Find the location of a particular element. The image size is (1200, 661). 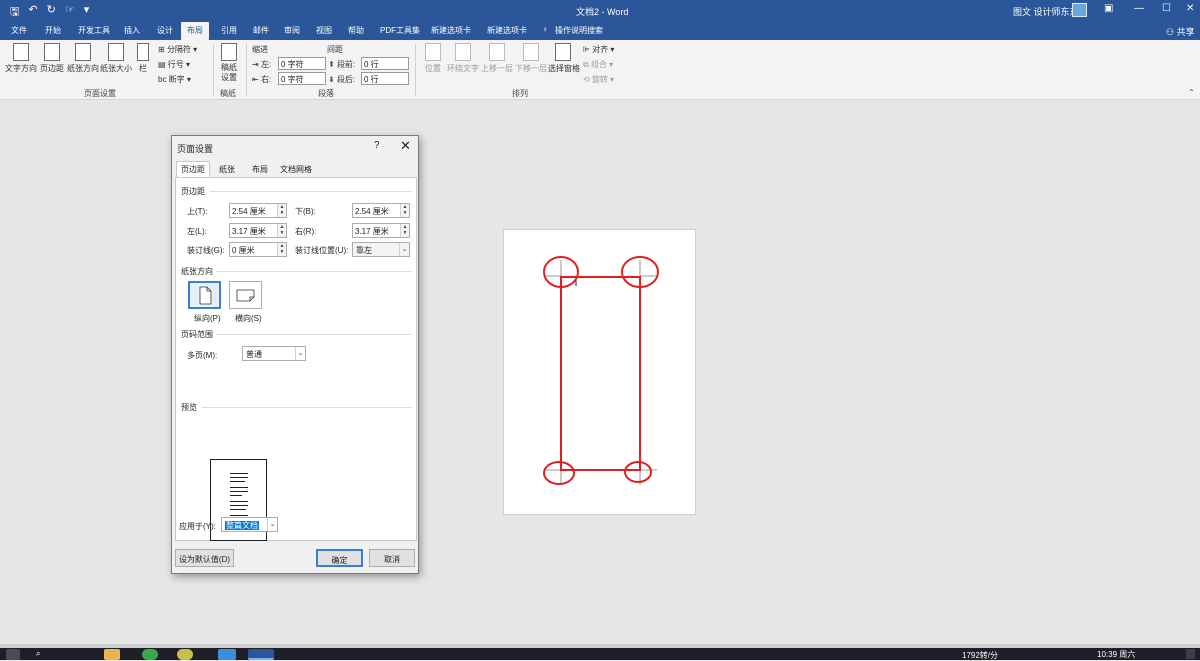

set-default-button: 设为默认值(D) is located at coordinates (204, 558).